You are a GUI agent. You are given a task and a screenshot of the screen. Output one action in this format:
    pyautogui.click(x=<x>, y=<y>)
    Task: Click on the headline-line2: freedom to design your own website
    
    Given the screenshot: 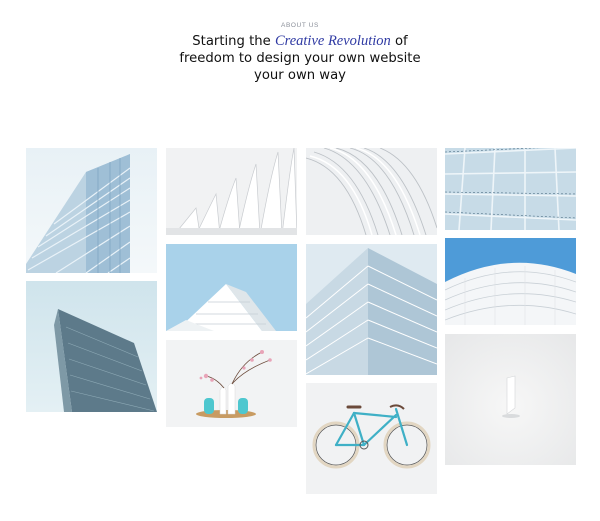 What is the action you would take?
    pyautogui.click(x=300, y=58)
    